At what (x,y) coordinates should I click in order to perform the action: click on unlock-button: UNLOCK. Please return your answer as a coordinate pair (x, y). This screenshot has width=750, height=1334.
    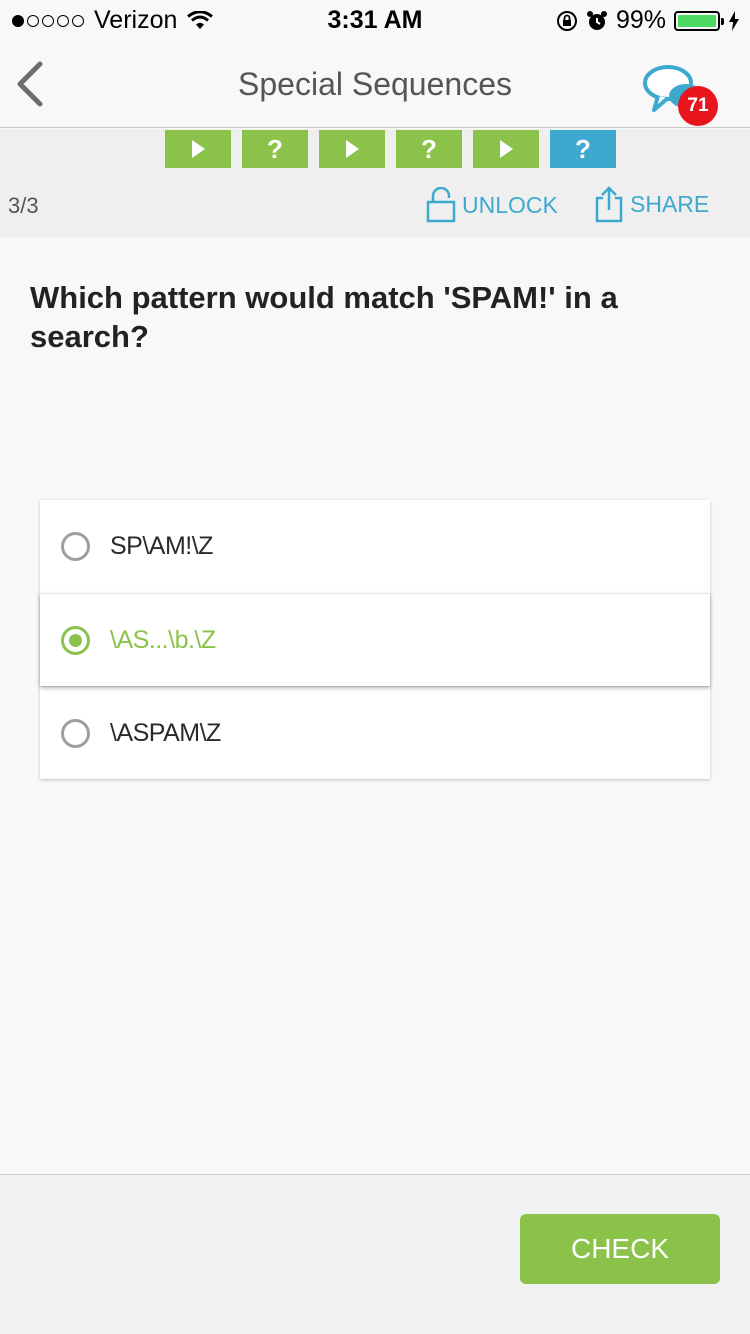
    Looking at the image, I should click on (492, 205).